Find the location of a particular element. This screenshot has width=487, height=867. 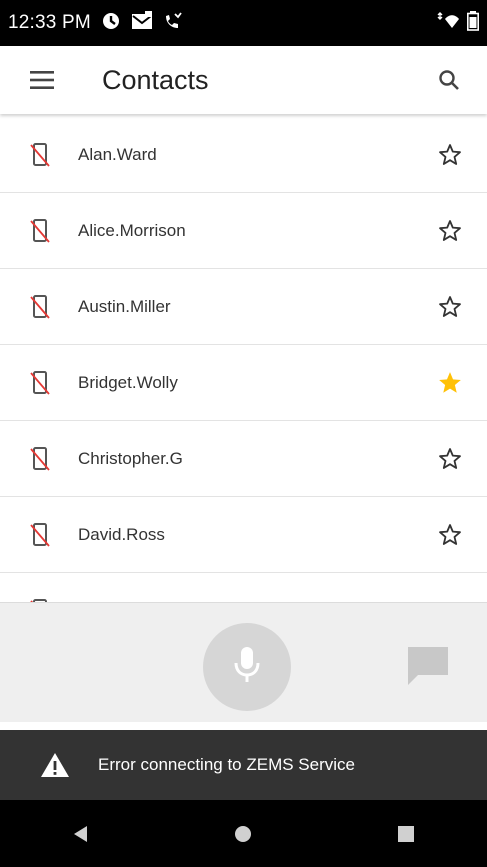

page-title: Contacts is located at coordinates (155, 79).